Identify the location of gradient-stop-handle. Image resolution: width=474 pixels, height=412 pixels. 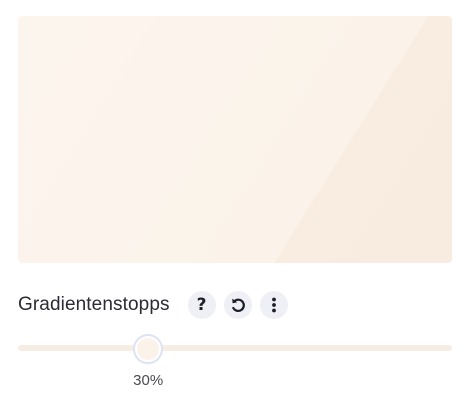
(148, 349).